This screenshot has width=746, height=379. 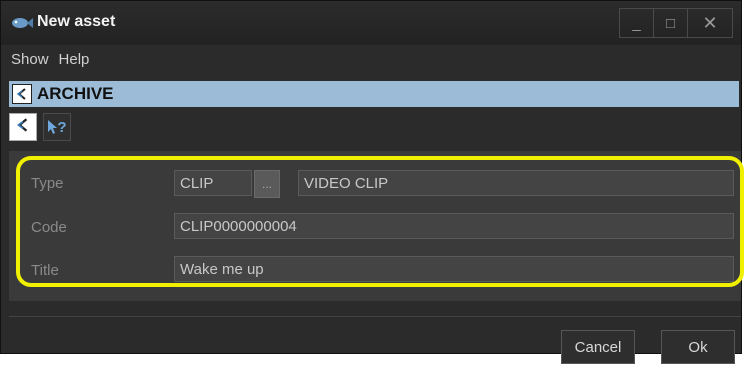 I want to click on ok-button: Ok, so click(x=698, y=347).